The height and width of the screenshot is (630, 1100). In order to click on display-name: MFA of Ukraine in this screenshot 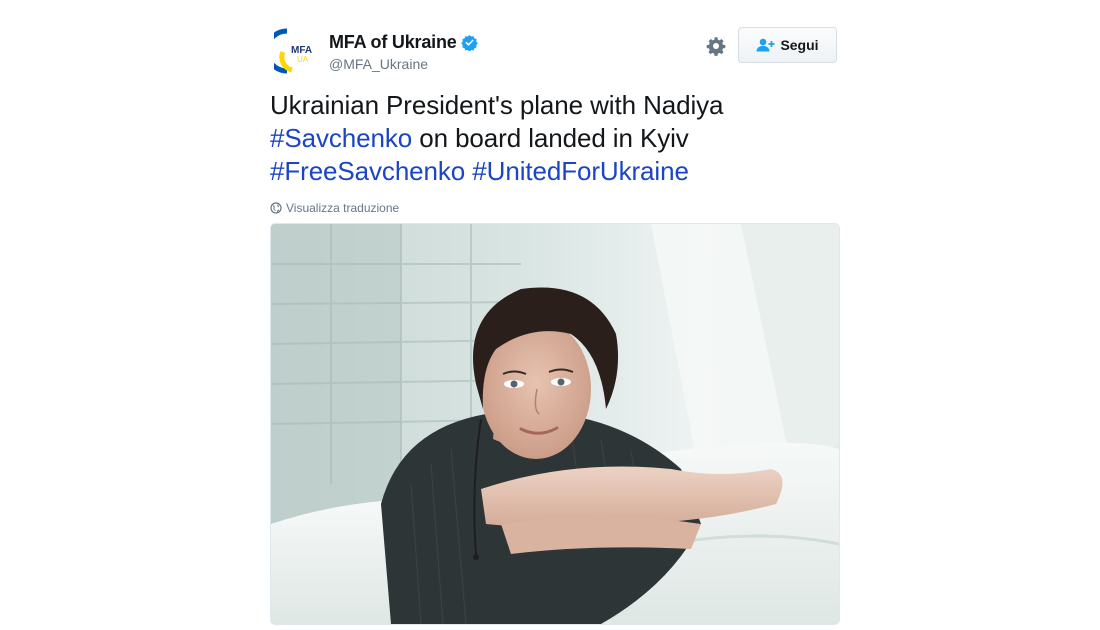, I will do `click(393, 42)`.